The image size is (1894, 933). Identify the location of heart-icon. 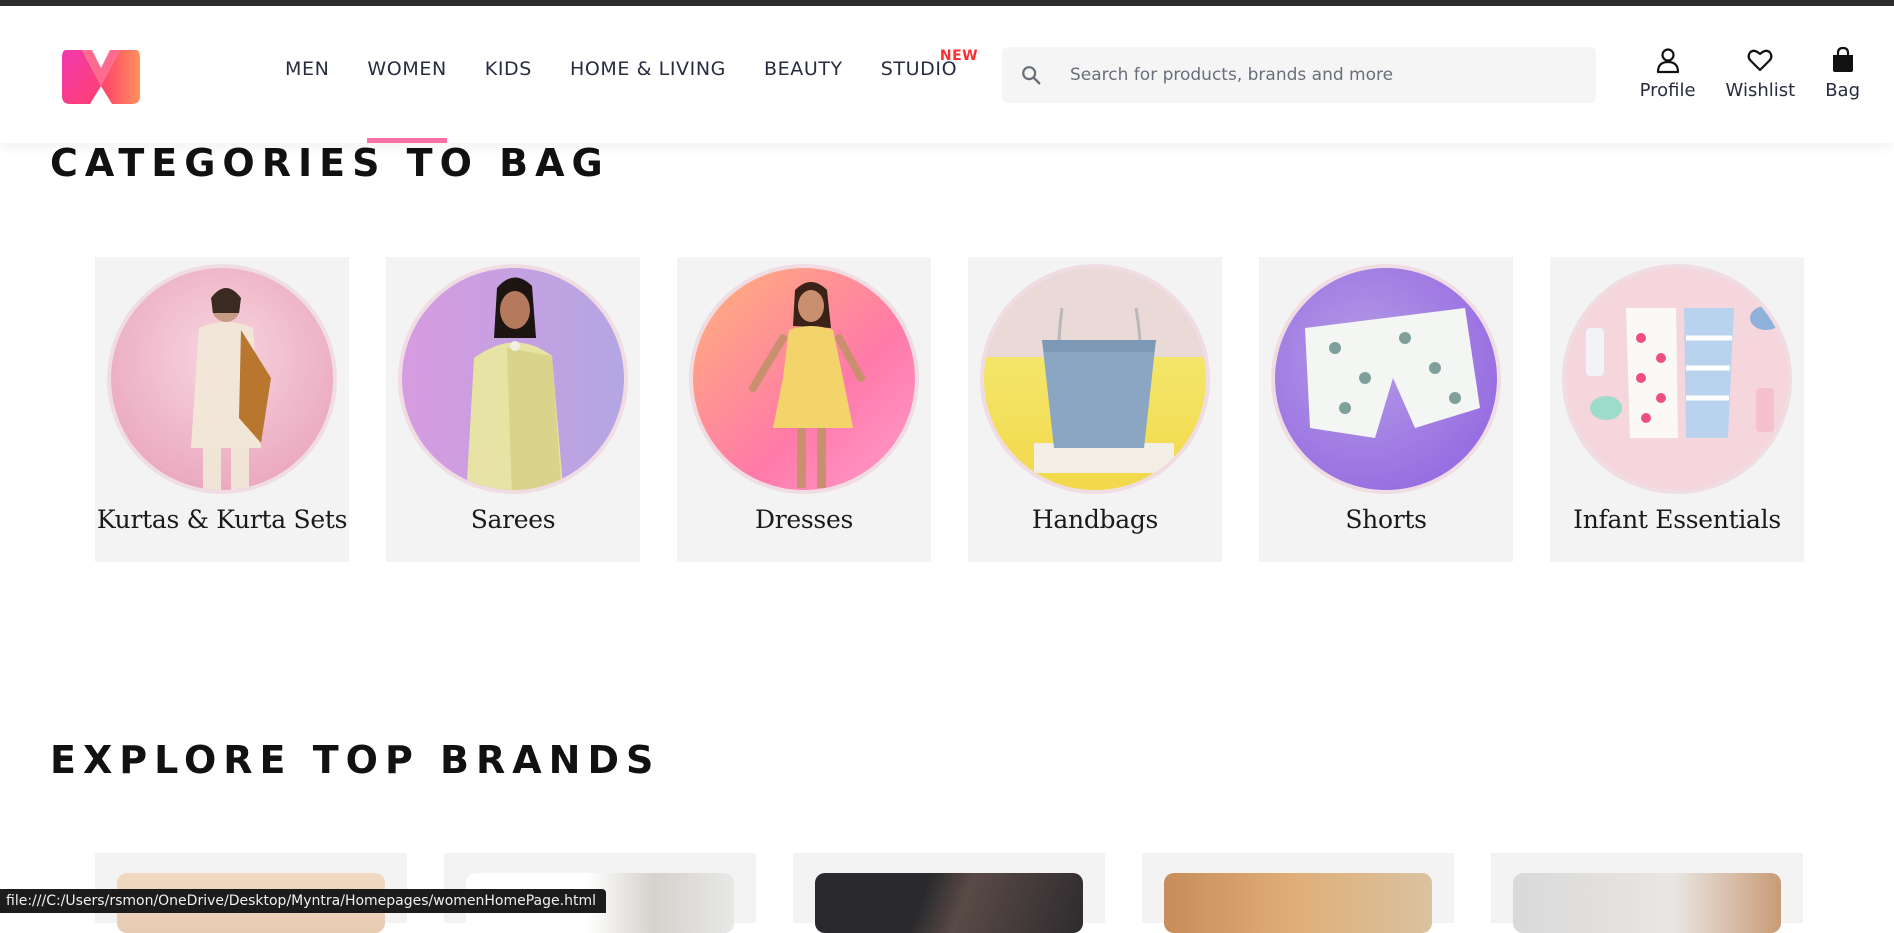
(1760, 60).